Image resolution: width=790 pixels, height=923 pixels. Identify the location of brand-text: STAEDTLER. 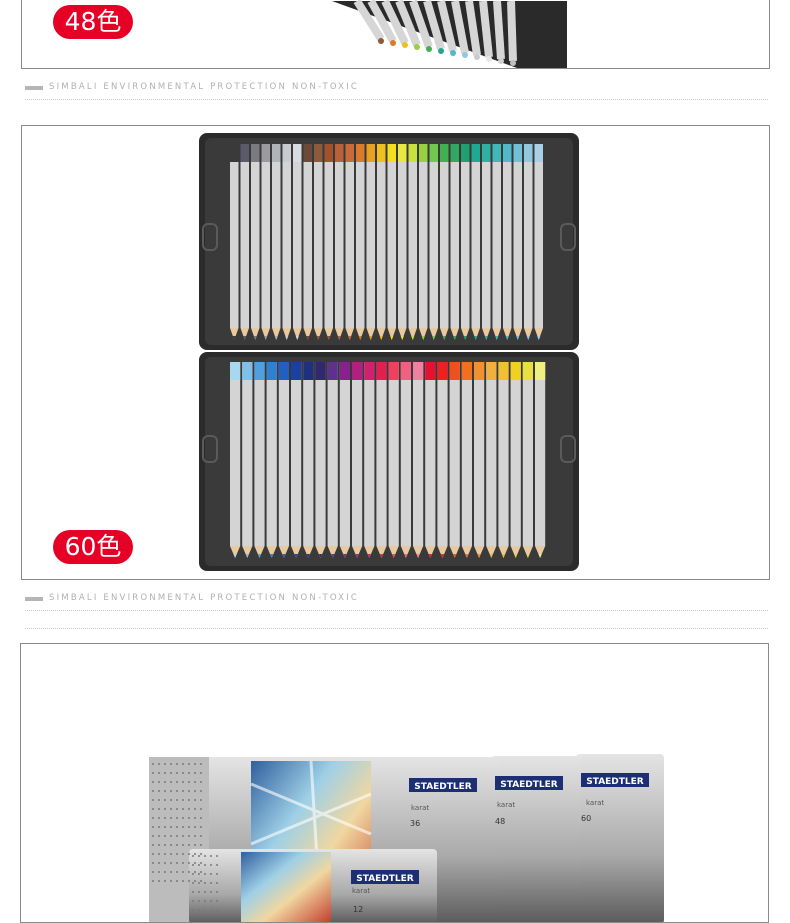
(385, 879).